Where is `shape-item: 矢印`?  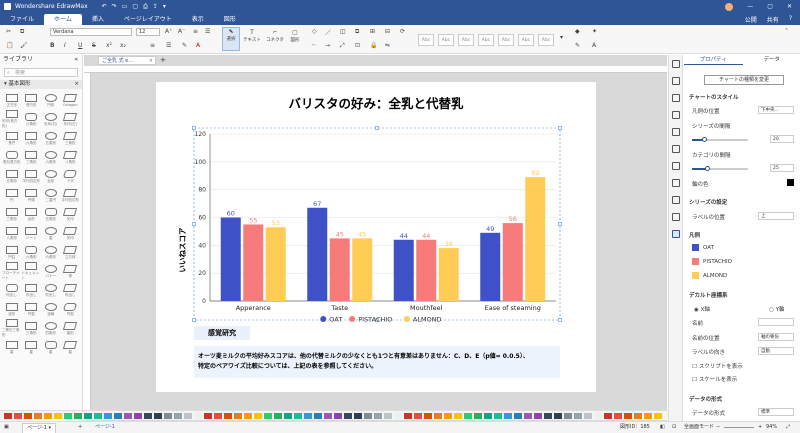
shape-item: 矢印 is located at coordinates (71, 214).